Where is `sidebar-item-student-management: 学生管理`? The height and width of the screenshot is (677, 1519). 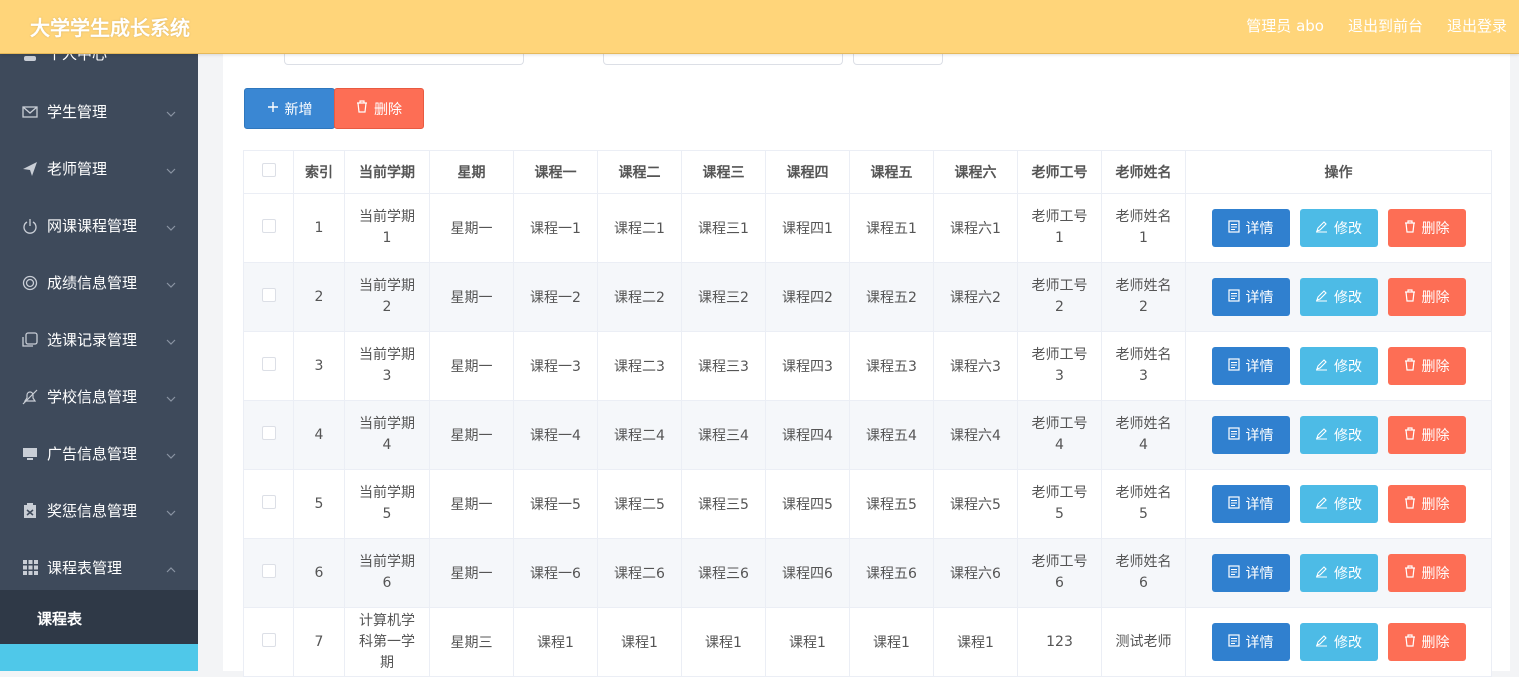
sidebar-item-student-management: 学生管理 is located at coordinates (99, 111).